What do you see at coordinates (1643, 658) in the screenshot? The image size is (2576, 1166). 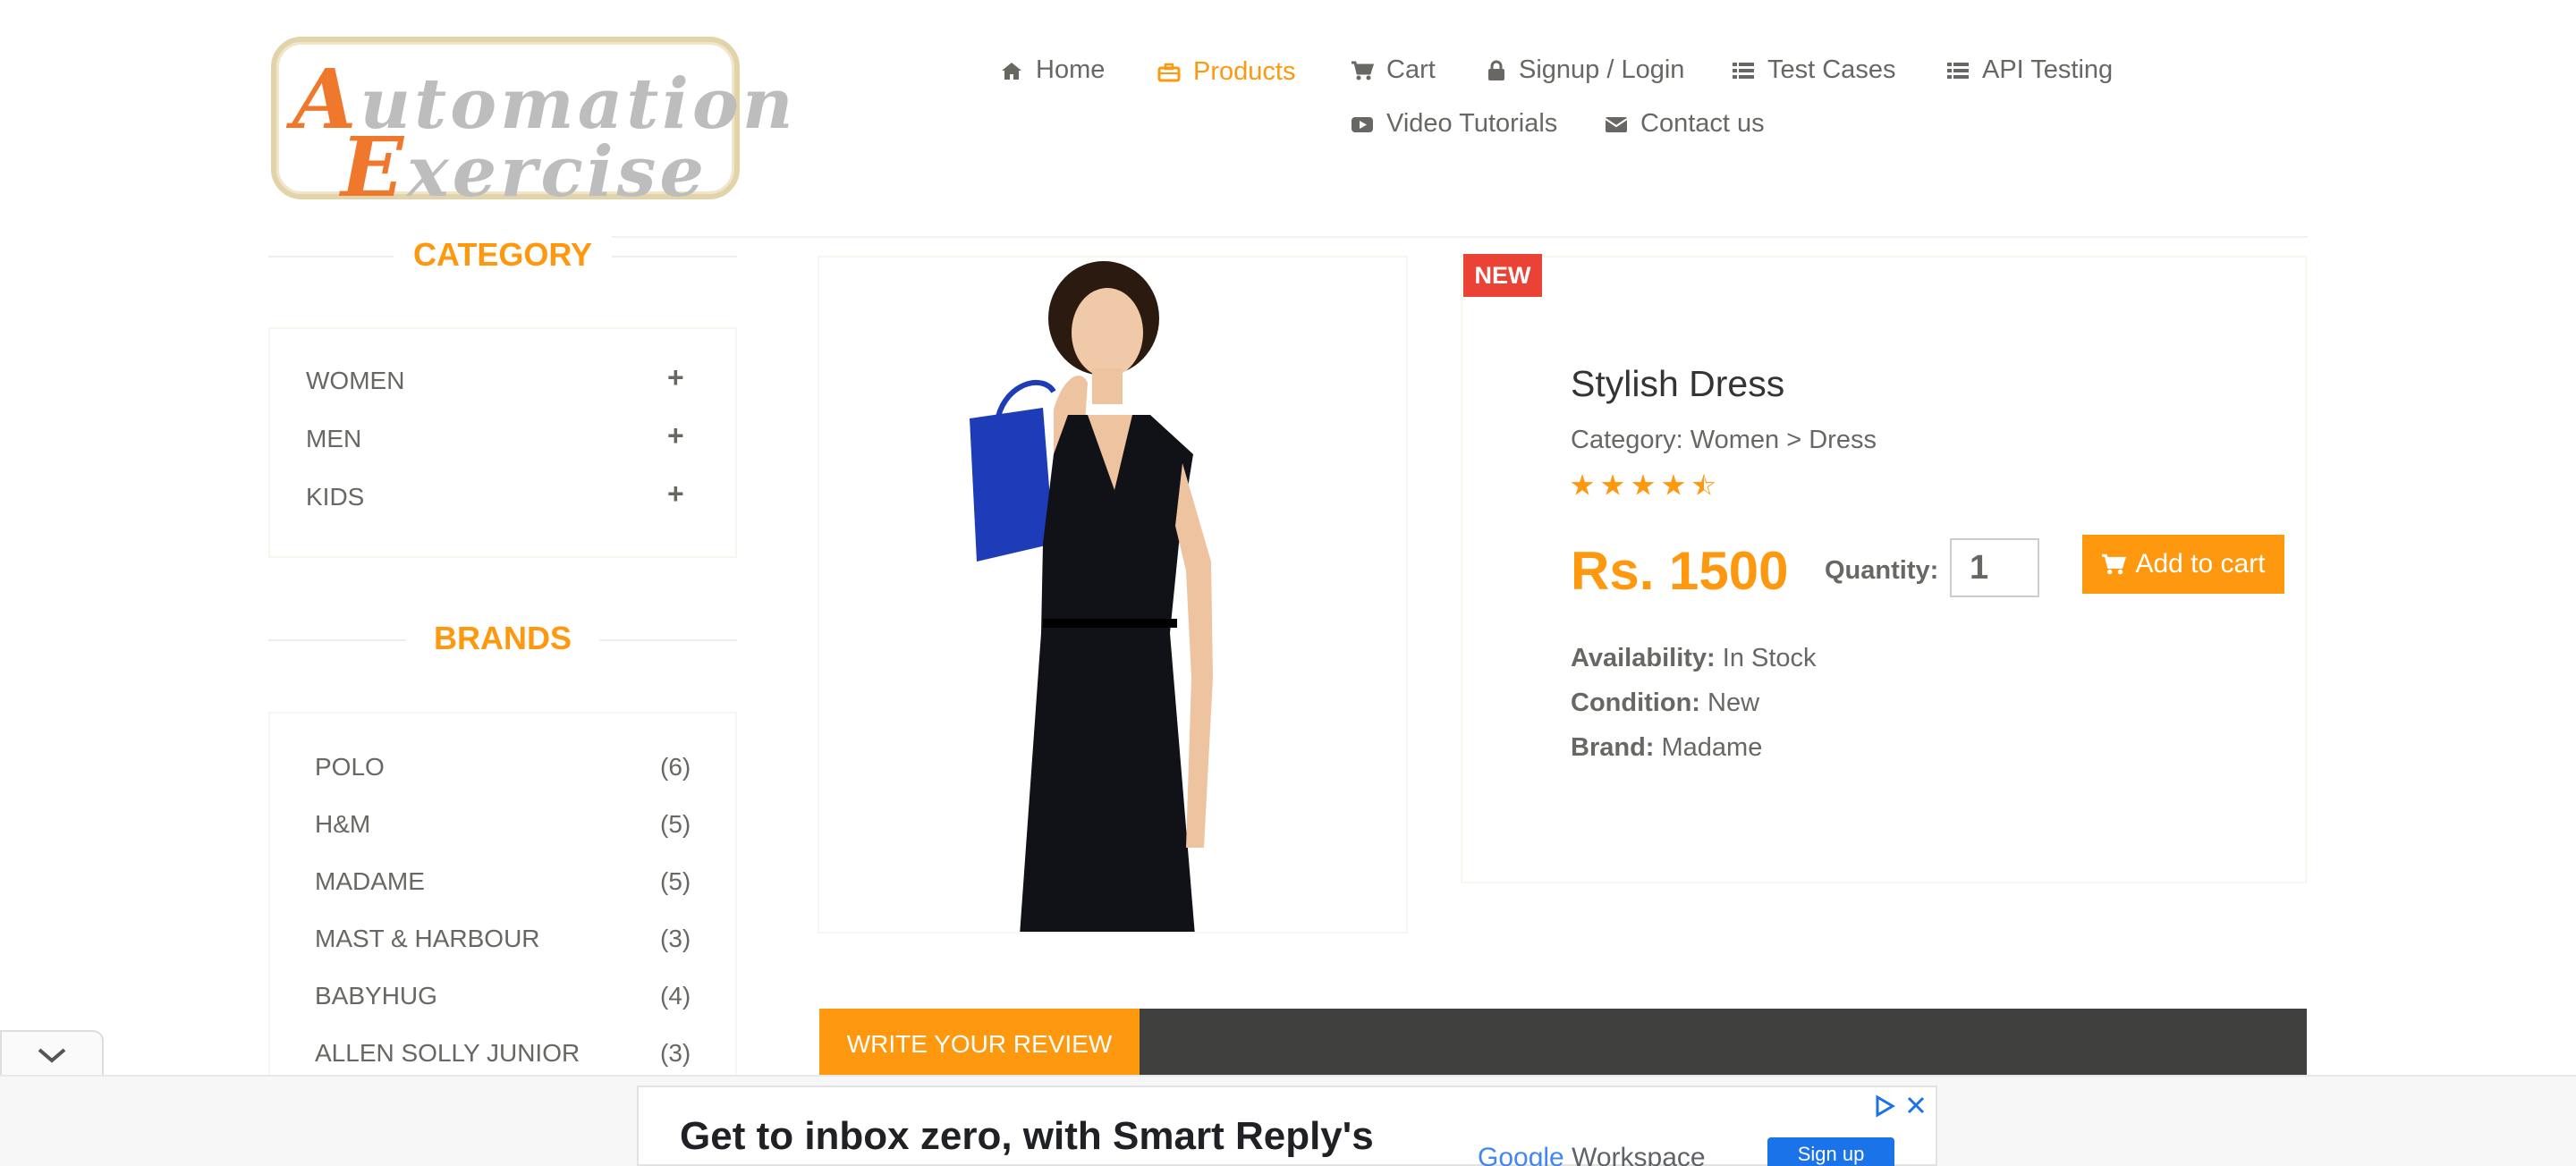 I see `availability-label: Availability:` at bounding box center [1643, 658].